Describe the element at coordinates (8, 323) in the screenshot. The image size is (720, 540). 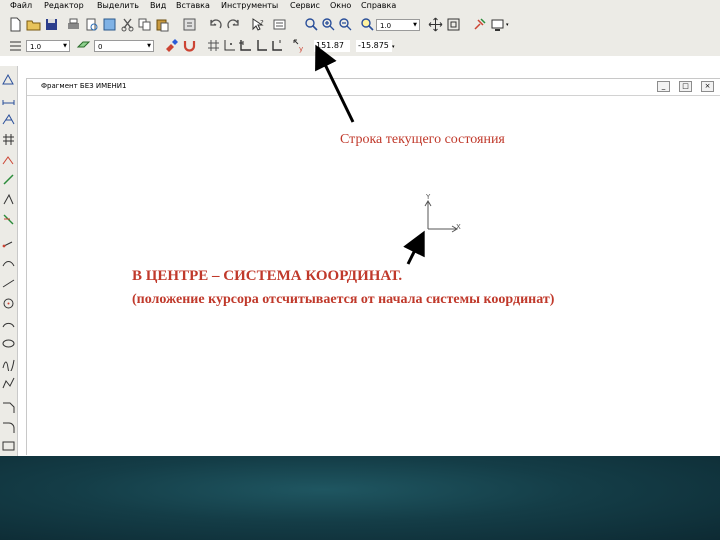
I see `arc-icon` at that location.